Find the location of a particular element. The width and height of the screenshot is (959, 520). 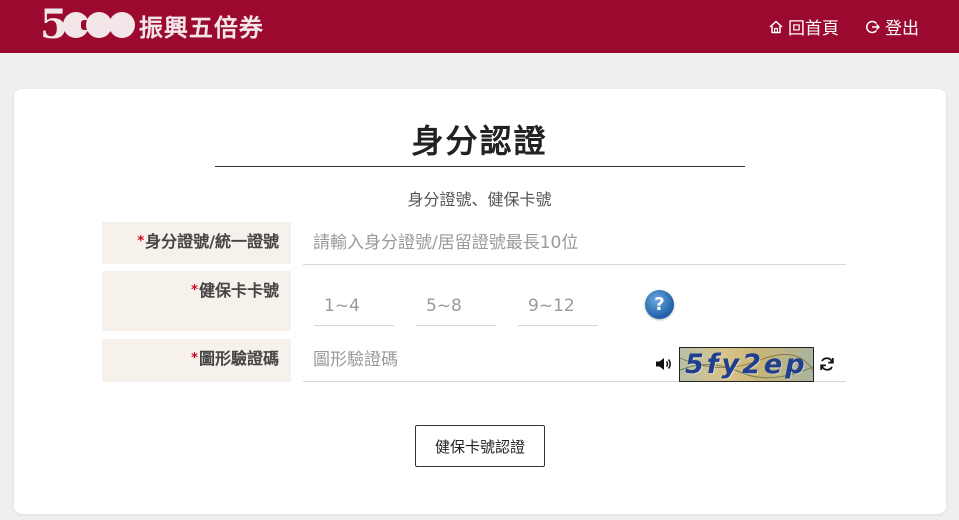

verify-nhi-card-button: 健保卡號認證 is located at coordinates (480, 446).